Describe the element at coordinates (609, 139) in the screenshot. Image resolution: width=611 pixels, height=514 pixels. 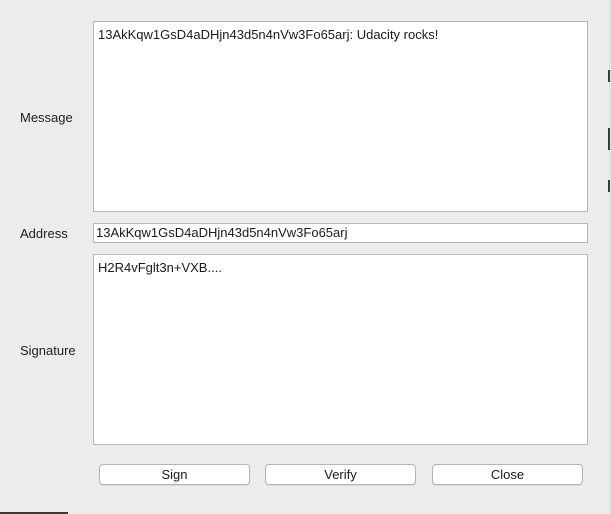
I see `edge-mark-middle` at that location.